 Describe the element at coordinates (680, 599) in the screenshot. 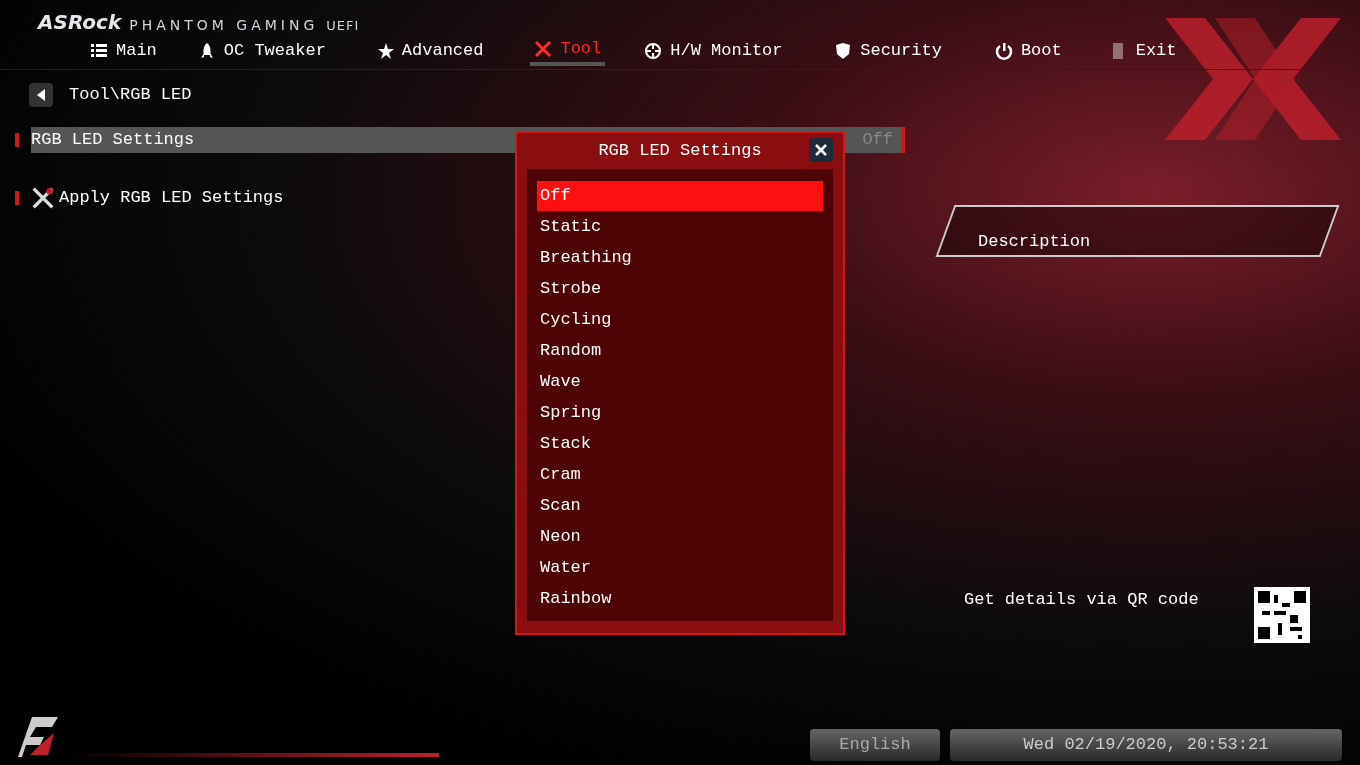

I see `option-item: Rainbow` at that location.